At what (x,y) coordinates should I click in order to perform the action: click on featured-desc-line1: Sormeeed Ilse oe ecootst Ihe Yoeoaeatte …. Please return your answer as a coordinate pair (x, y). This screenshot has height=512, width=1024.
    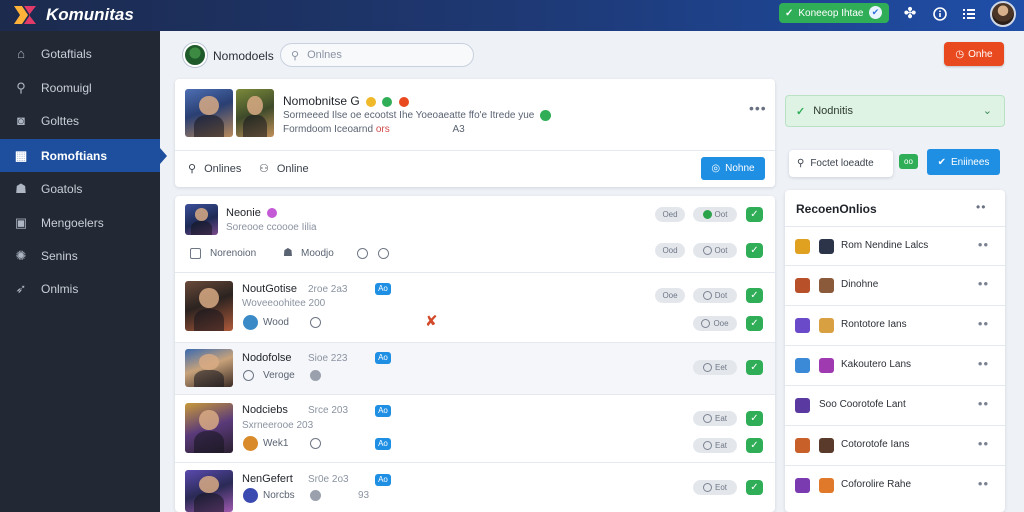
    Looking at the image, I should click on (417, 115).